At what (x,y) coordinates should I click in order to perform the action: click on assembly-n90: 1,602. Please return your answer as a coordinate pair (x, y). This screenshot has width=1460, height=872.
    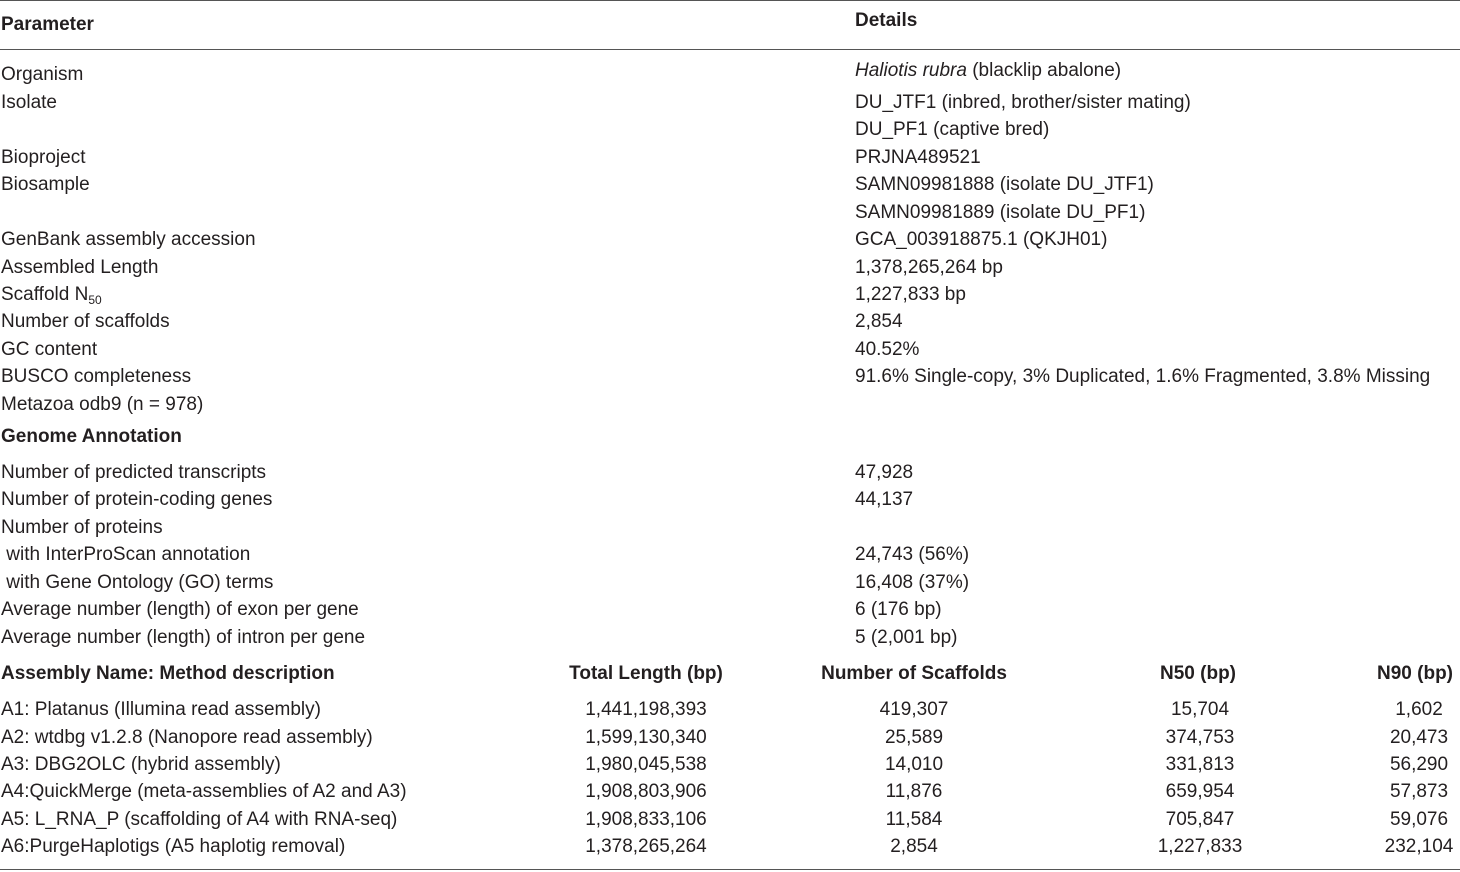
    Looking at the image, I should click on (1419, 709).